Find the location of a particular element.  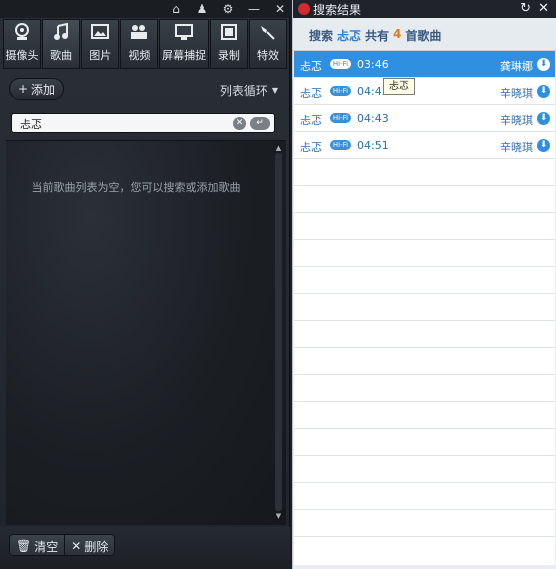

delete-button: ✕ 删除 is located at coordinates (89, 545).